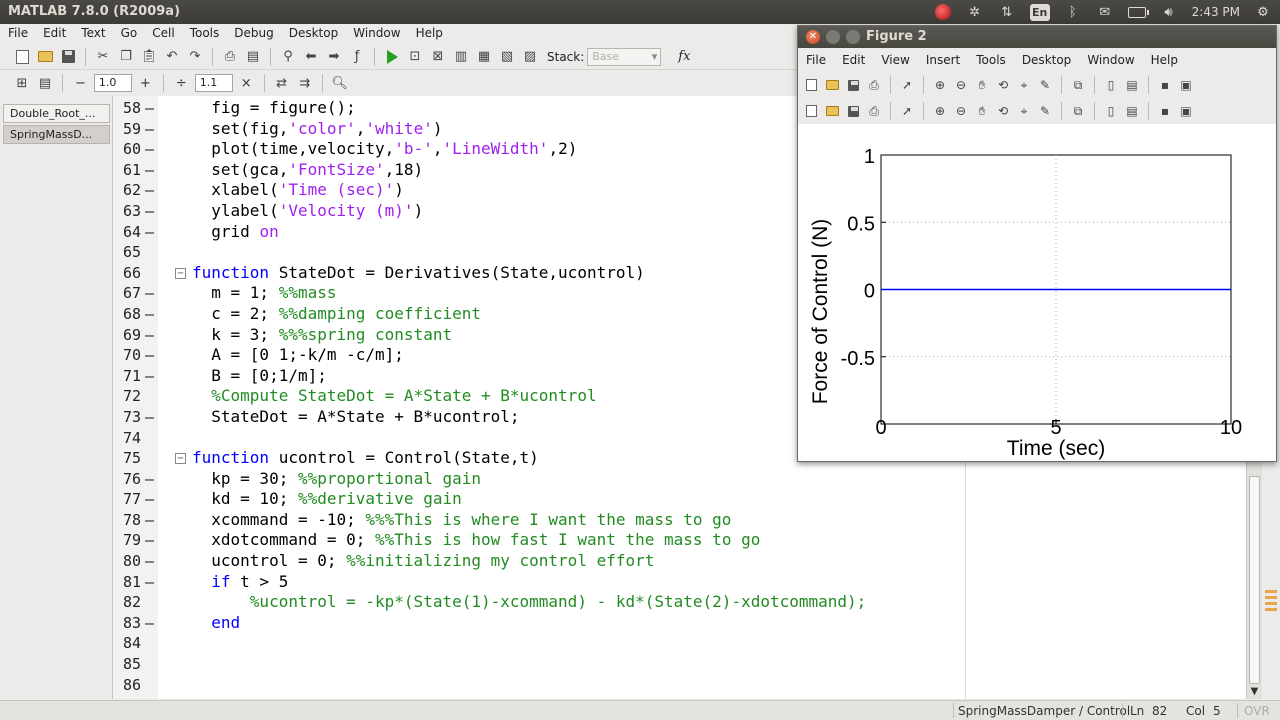 The image size is (1280, 720). What do you see at coordinates (357, 57) in the screenshot?
I see `function-browser-button: ƒ` at bounding box center [357, 57].